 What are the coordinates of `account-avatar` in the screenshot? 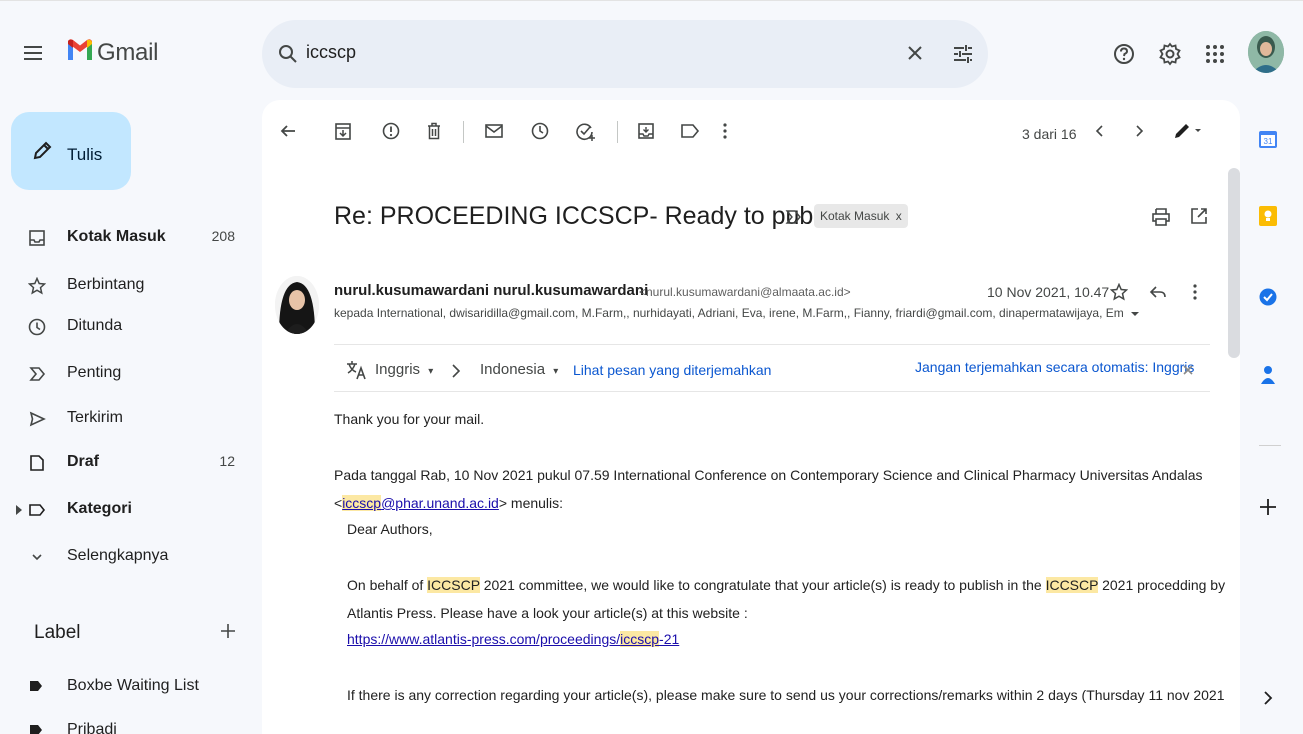 It's located at (1266, 52).